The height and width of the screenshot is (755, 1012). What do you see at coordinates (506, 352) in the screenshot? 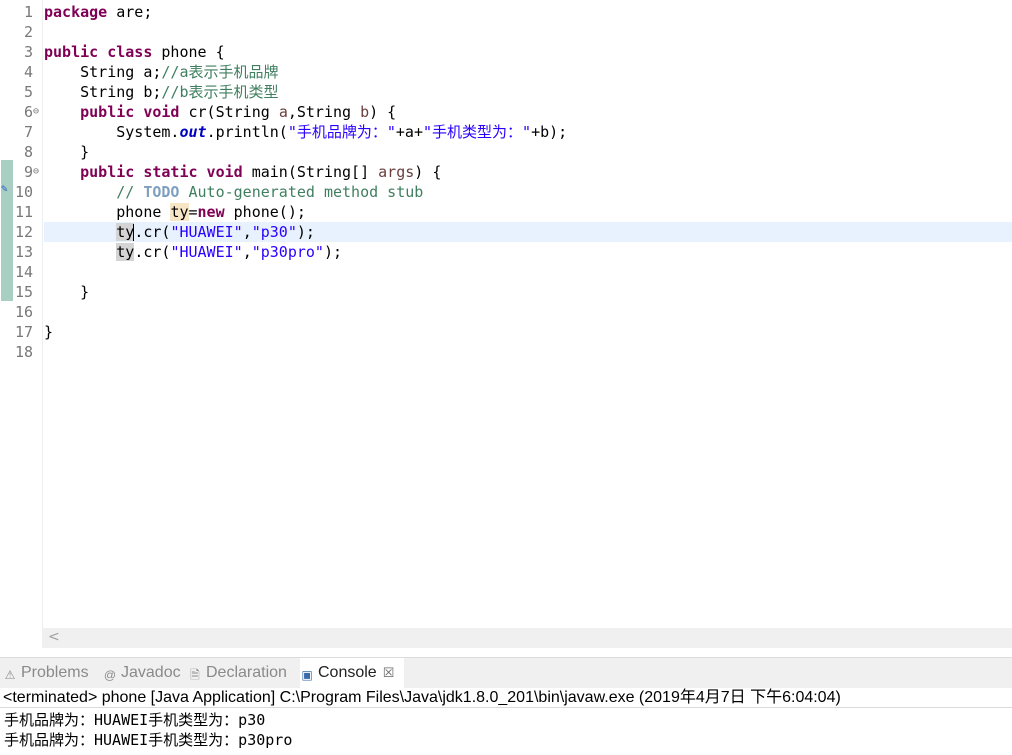
I see `code-line: 18` at bounding box center [506, 352].